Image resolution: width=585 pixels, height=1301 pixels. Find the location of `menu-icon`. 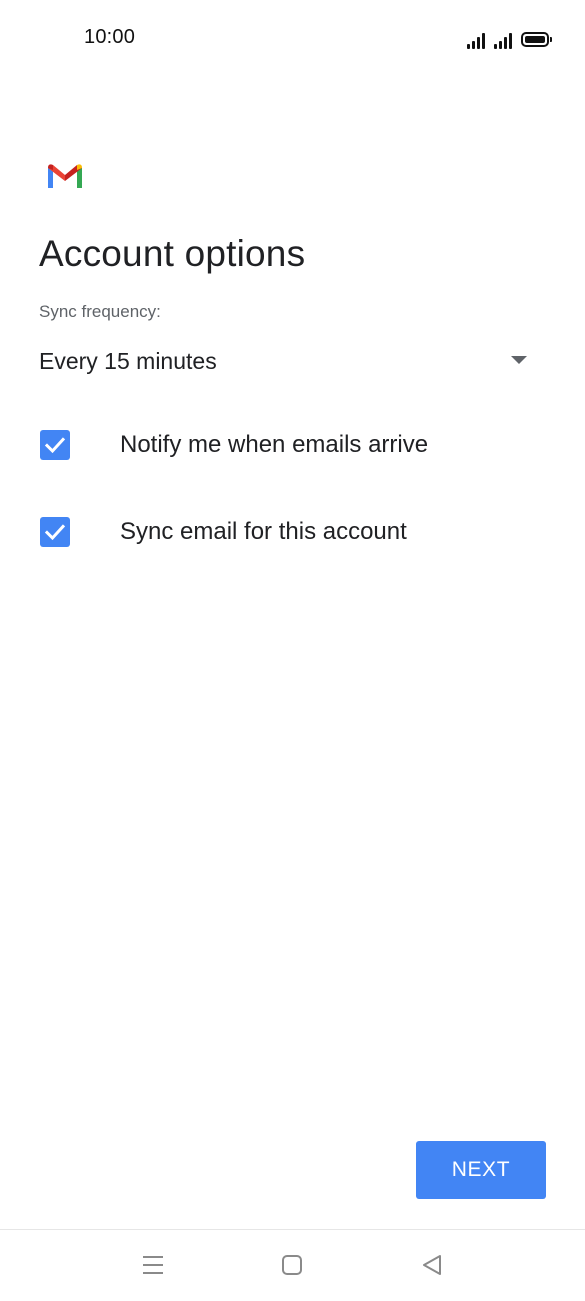

menu-icon is located at coordinates (153, 1265).